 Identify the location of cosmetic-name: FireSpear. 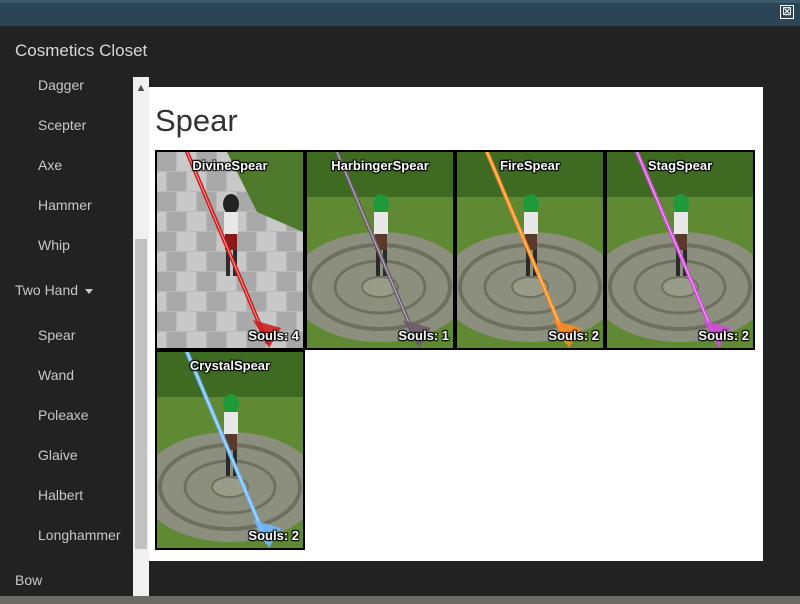
(530, 165).